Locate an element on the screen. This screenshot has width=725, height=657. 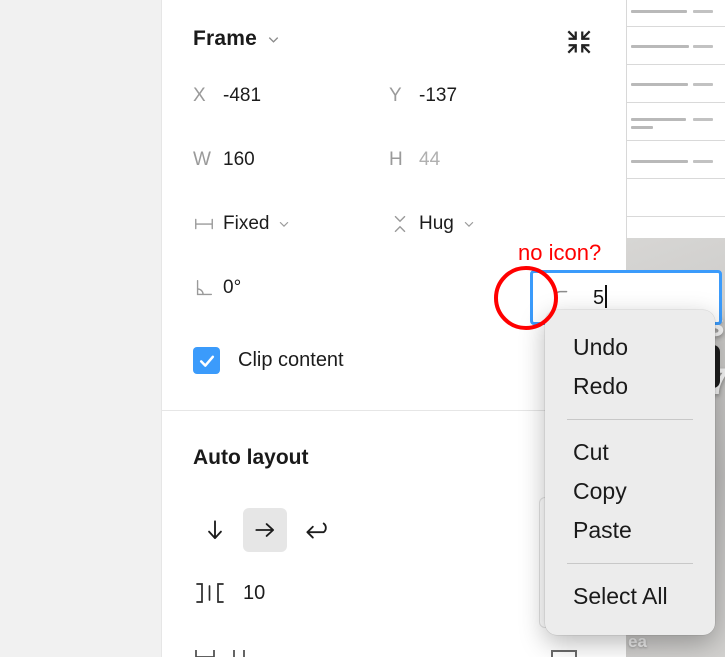
rotation-value: 0° is located at coordinates (232, 287).